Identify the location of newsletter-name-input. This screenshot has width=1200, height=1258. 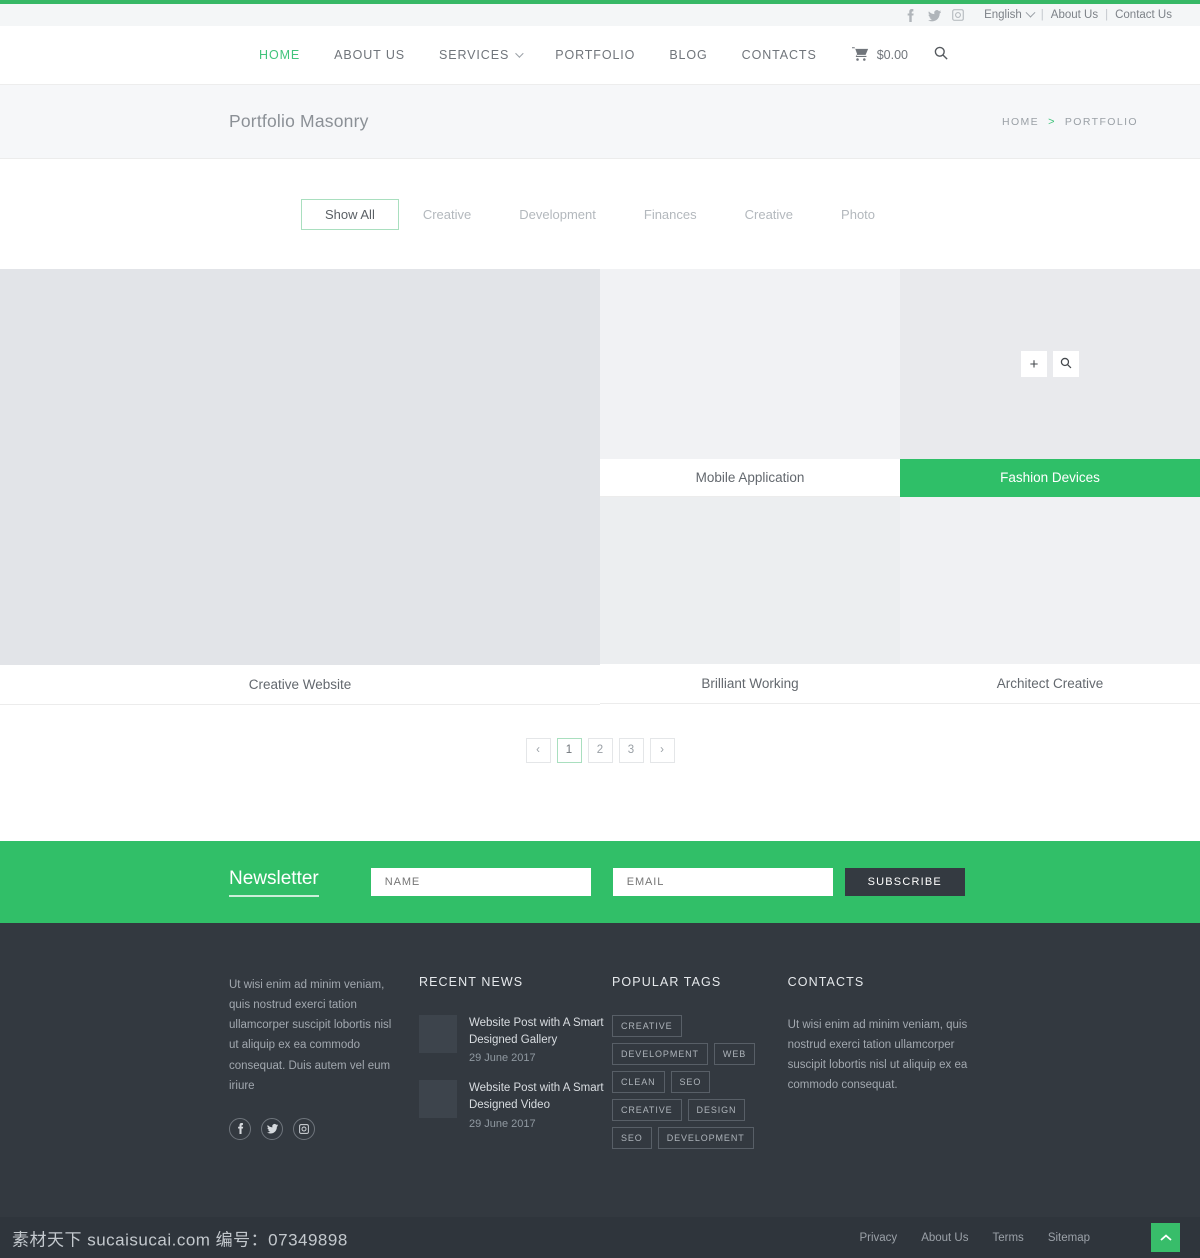
(480, 882).